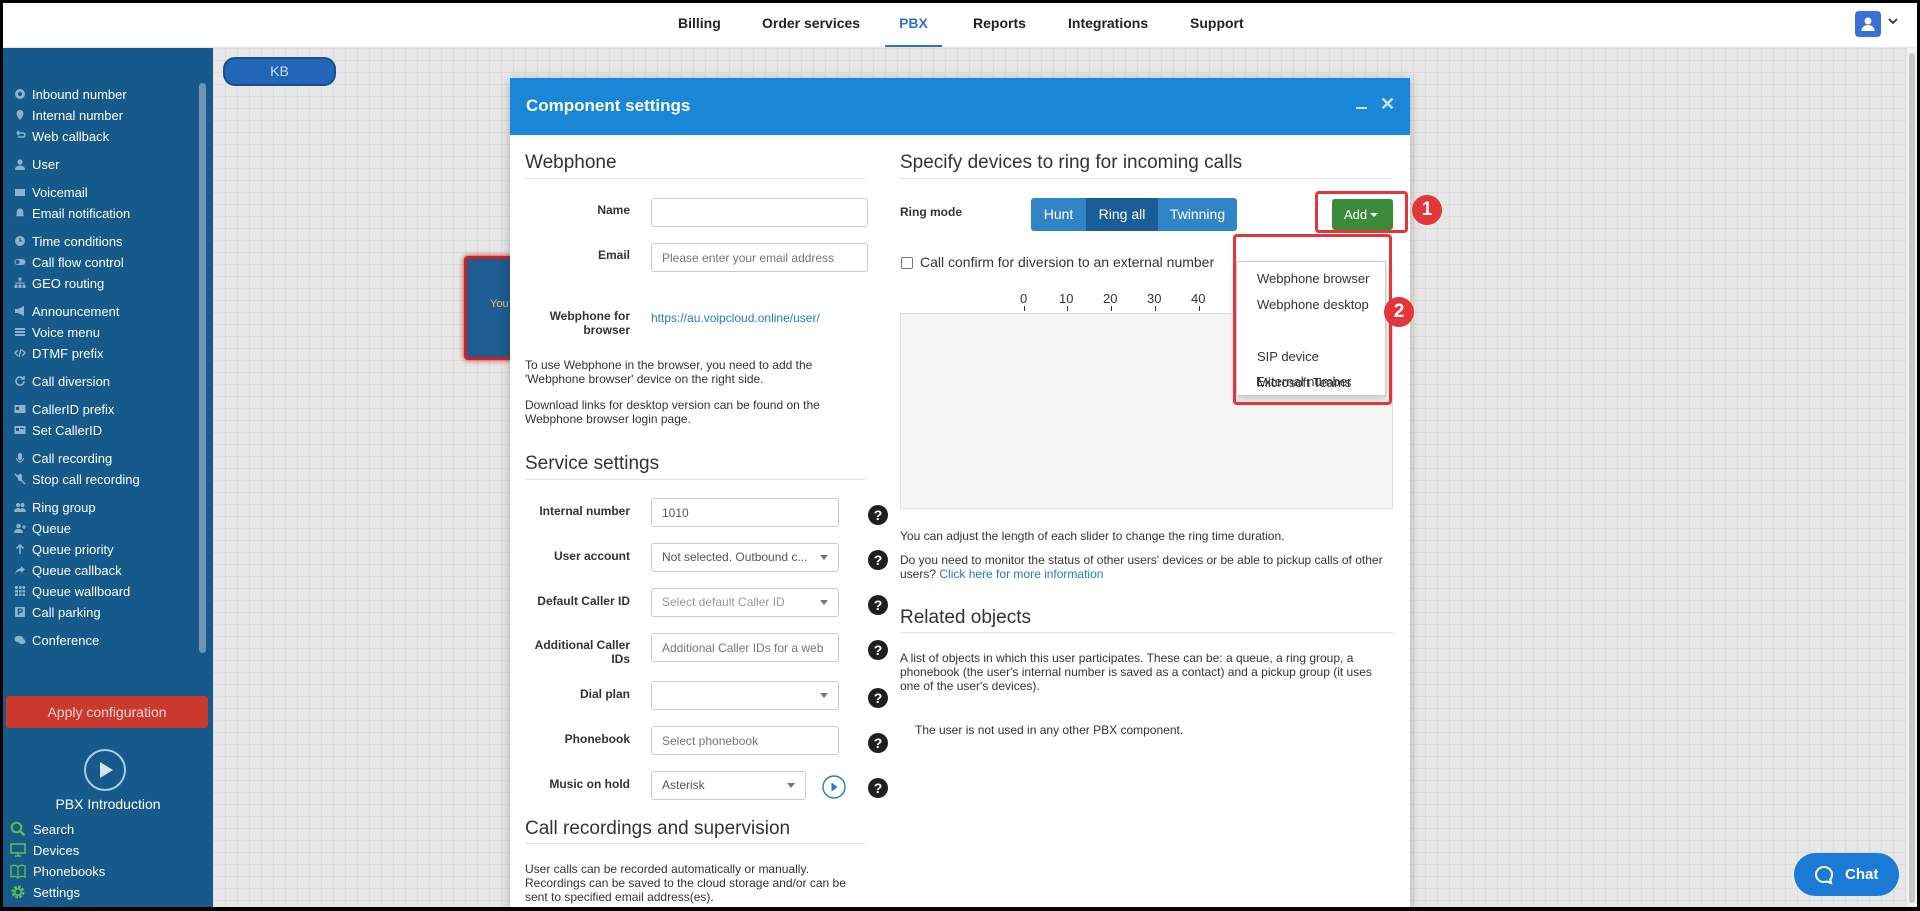 The image size is (1920, 911). I want to click on email-input, so click(759, 257).